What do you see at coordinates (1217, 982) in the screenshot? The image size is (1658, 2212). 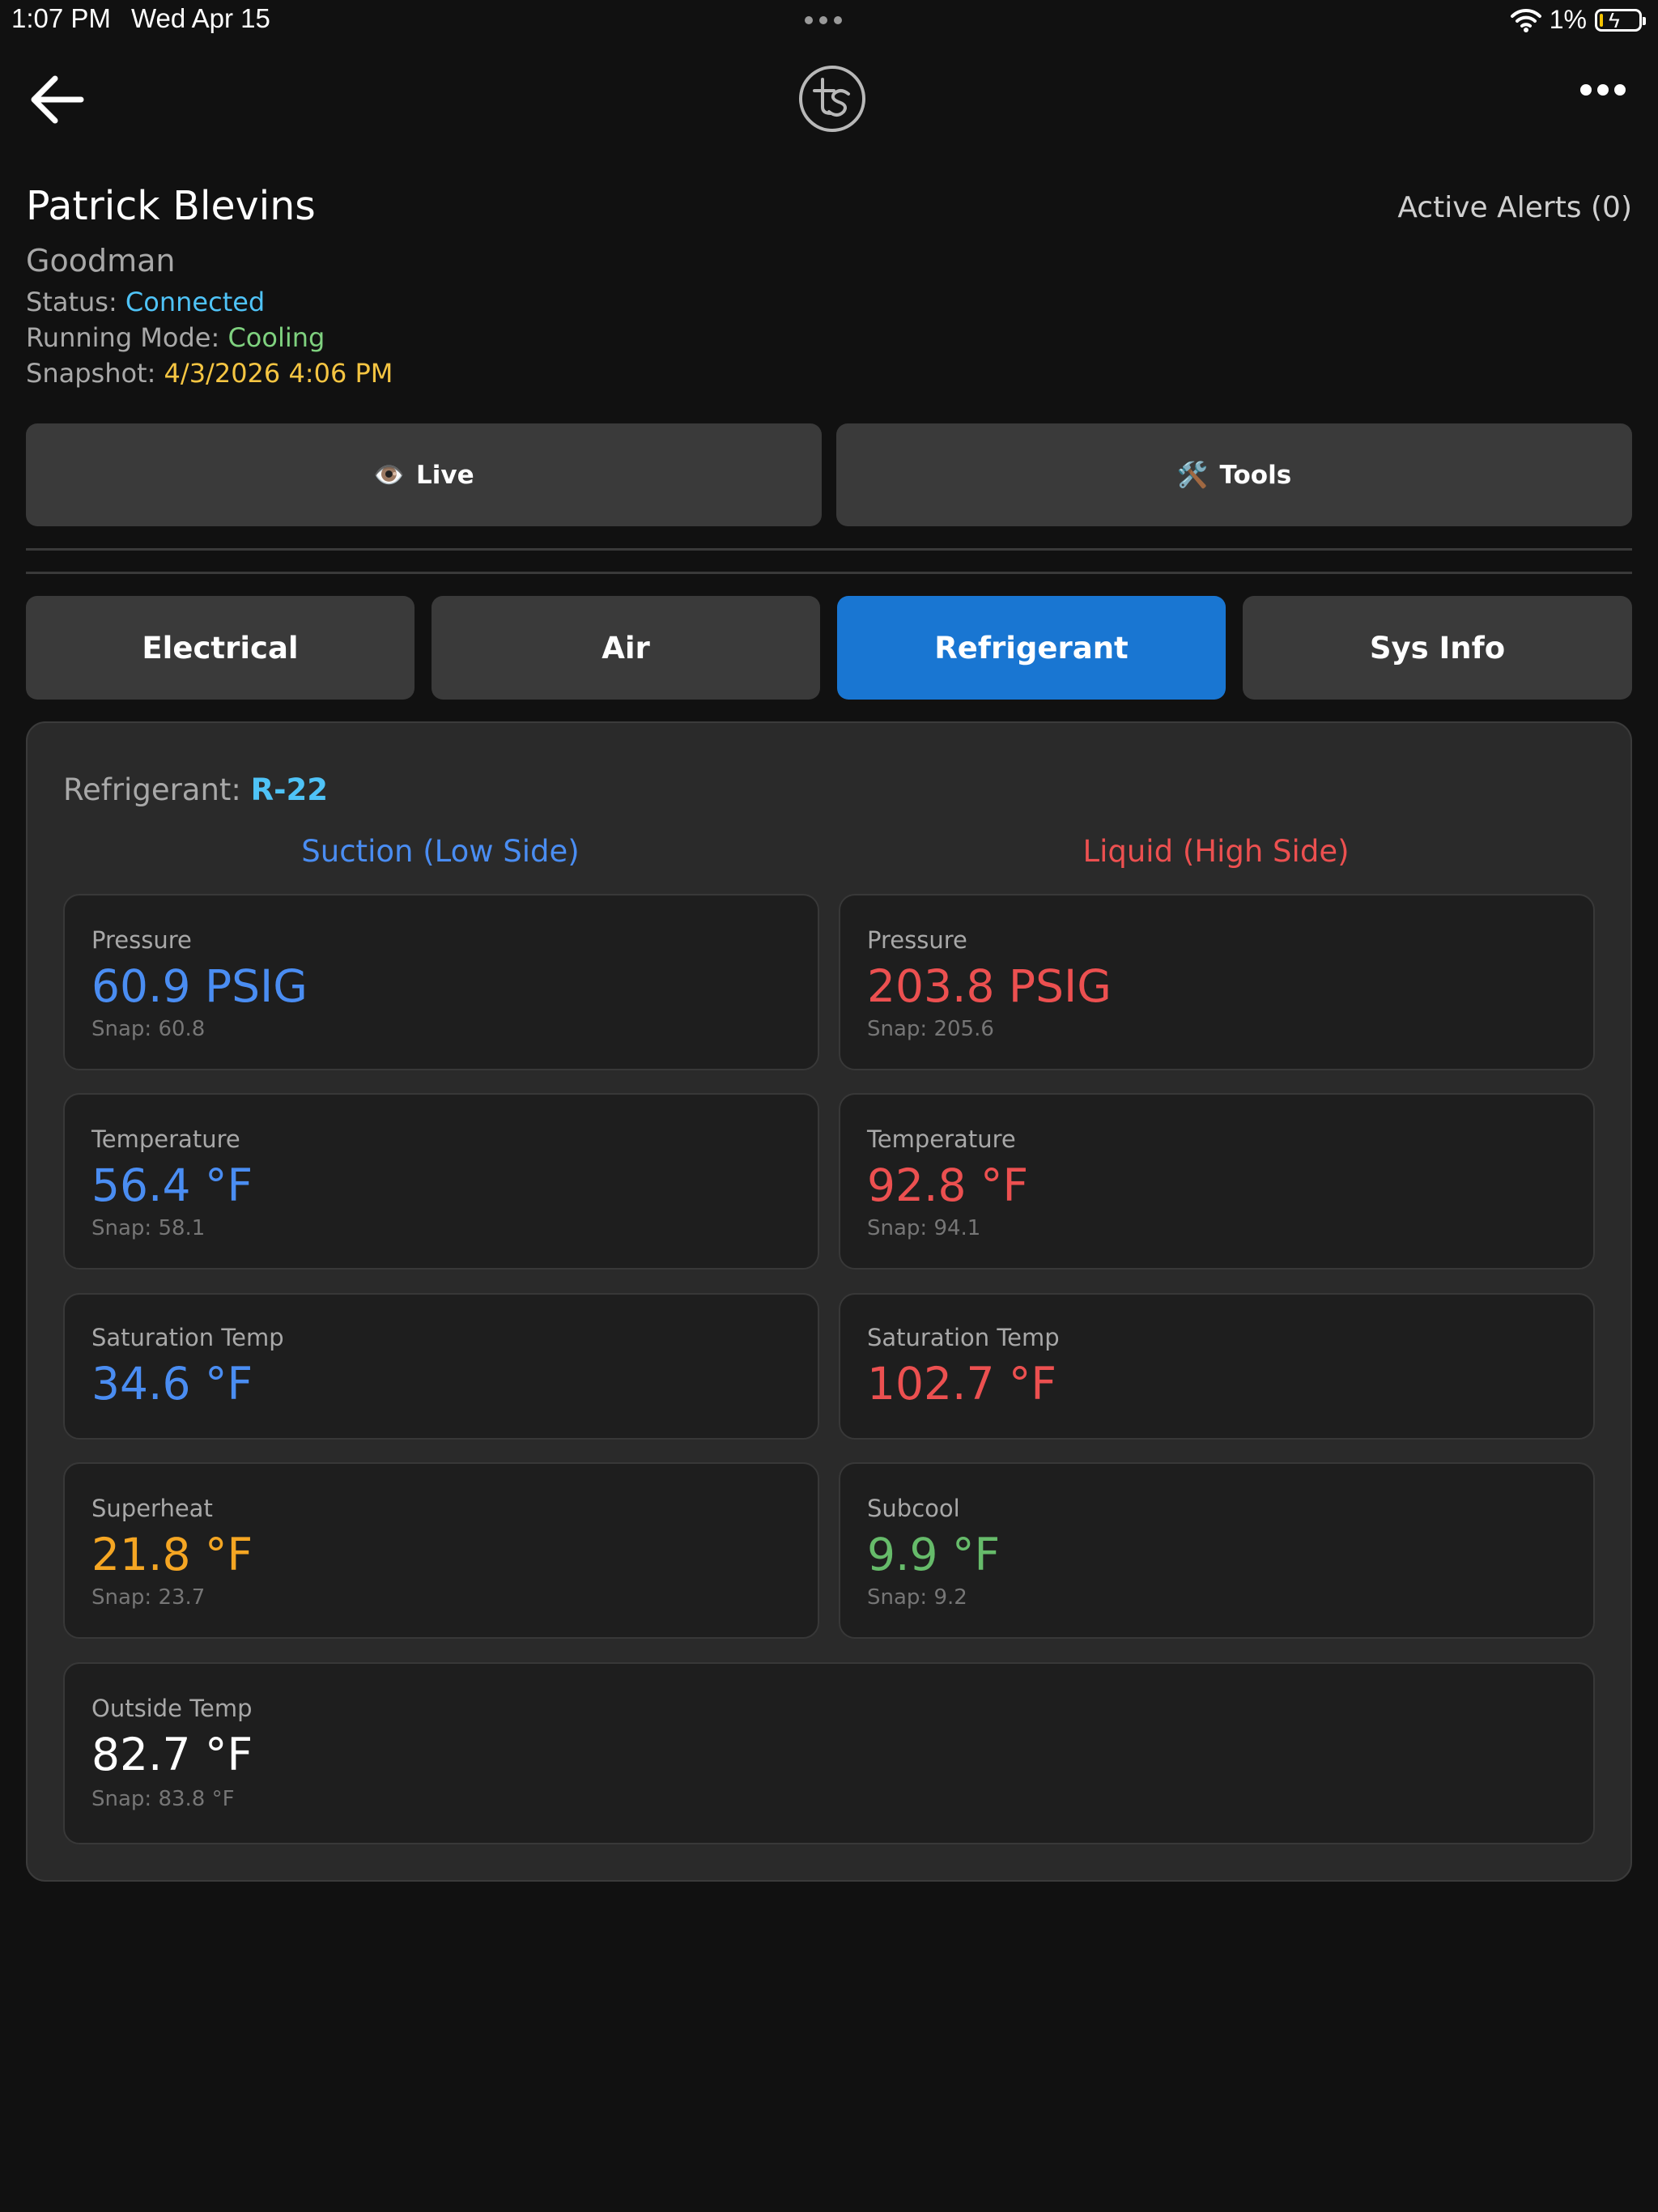 I see `liquid-pressure-card: Pressure 203.8 PSIG Snap: 205.6` at bounding box center [1217, 982].